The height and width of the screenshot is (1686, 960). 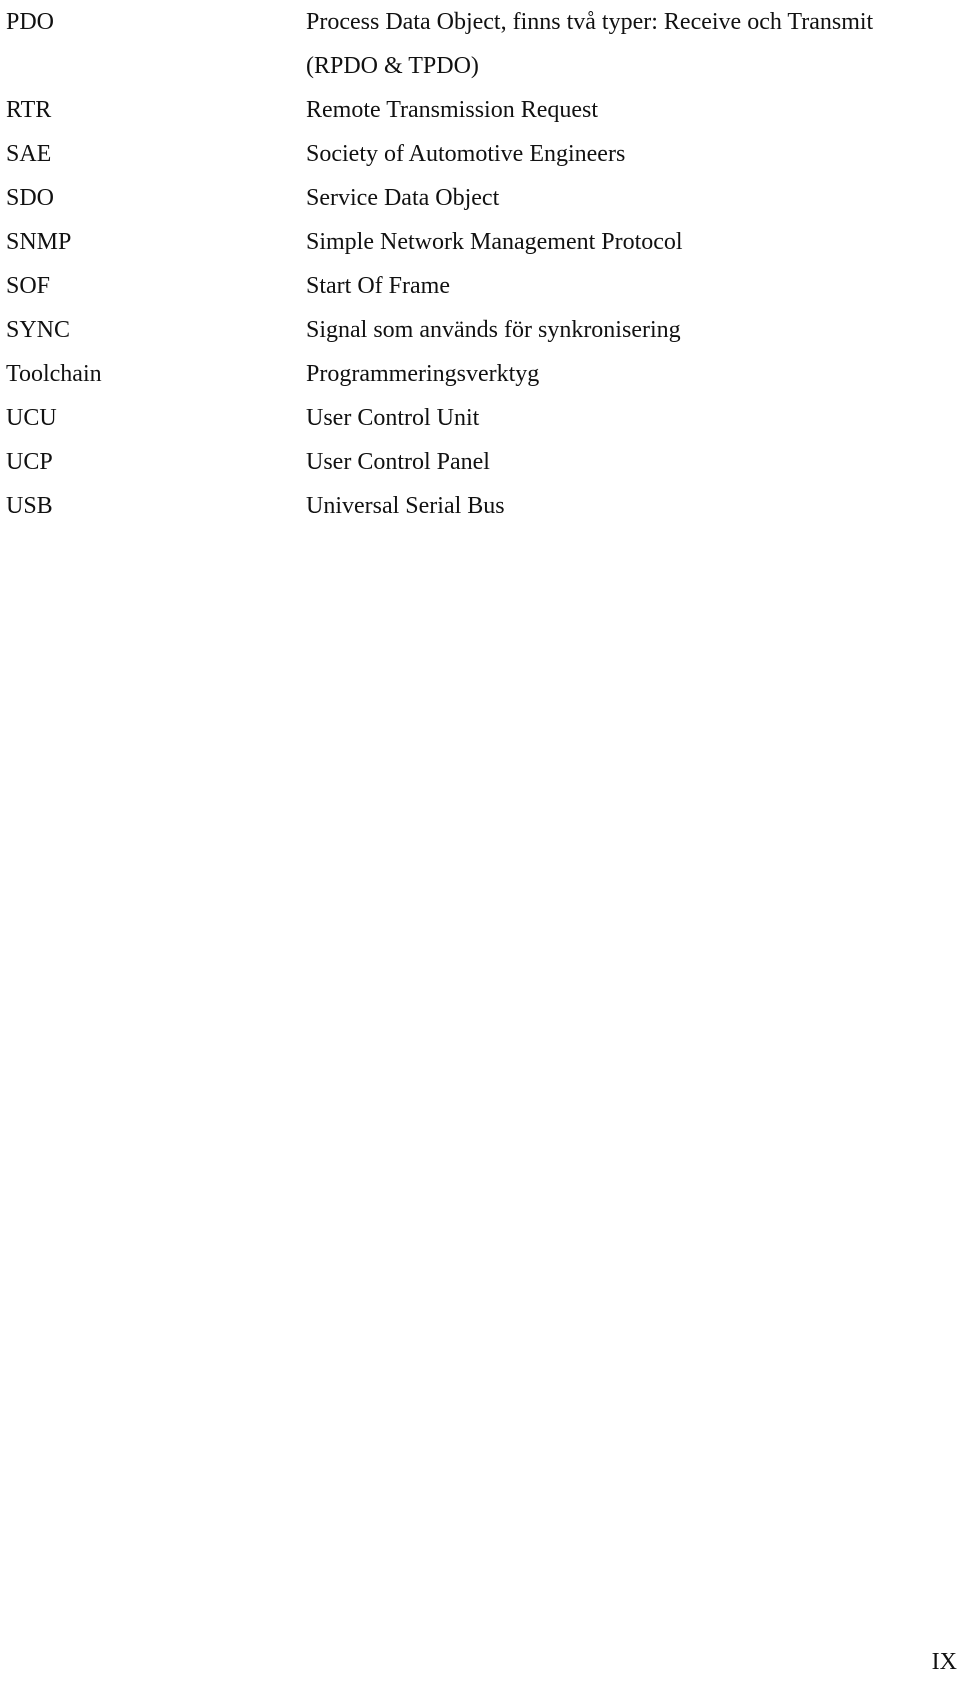 I want to click on definition-line: Universal Serial Bus, so click(x=405, y=506).